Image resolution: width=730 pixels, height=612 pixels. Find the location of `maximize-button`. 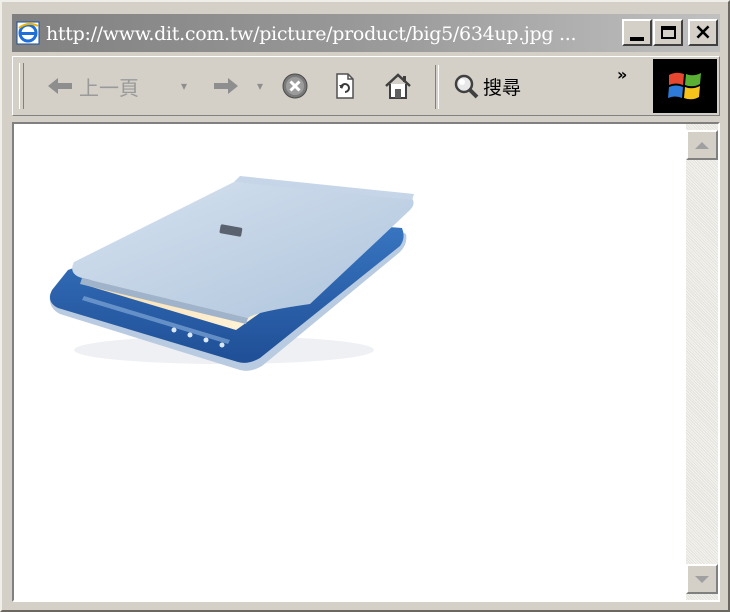

maximize-button is located at coordinates (668, 32).